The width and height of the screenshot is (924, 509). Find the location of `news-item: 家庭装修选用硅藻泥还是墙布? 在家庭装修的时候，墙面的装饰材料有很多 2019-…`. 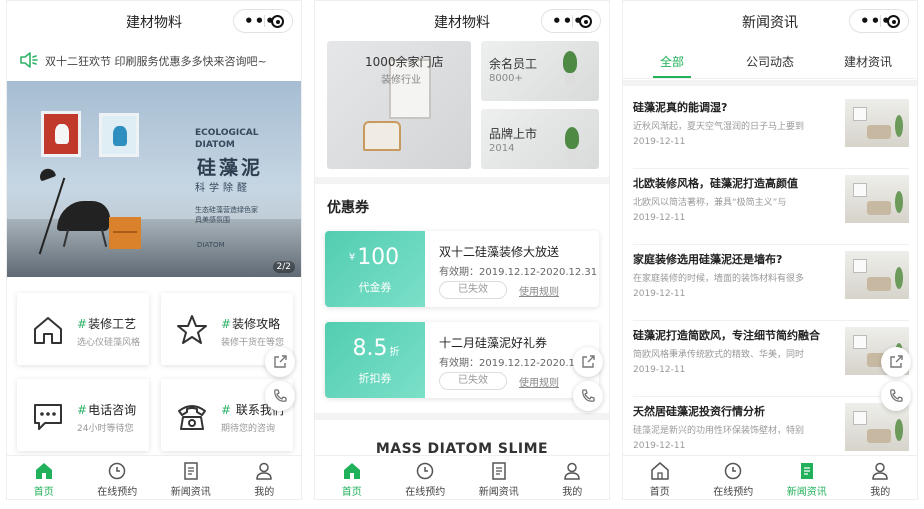

news-item: 家庭装修选用硅藻泥还是墙布? 在家庭装修的时候，墙面的装饰材料有很多 2019-… is located at coordinates (771, 283).